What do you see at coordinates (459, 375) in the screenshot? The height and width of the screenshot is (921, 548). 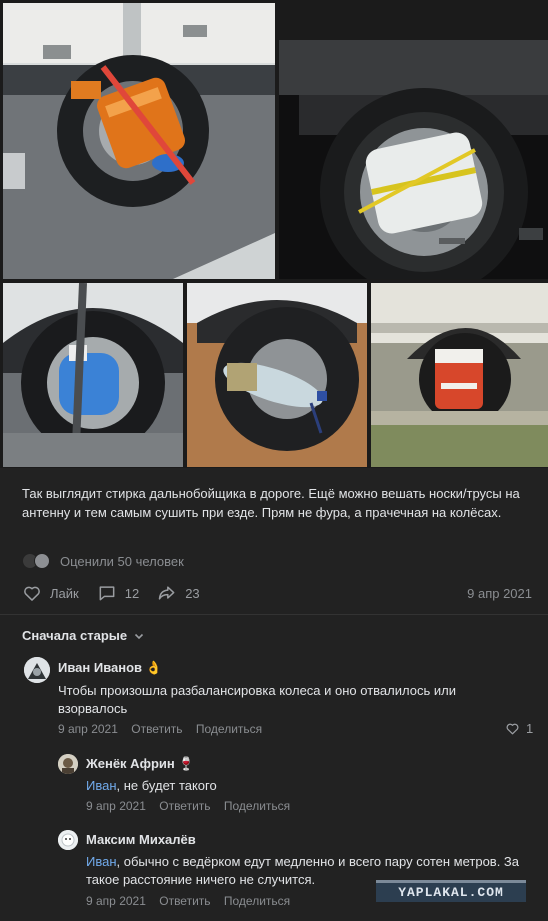 I see `photo-pickup-wheel-red-cooler` at bounding box center [459, 375].